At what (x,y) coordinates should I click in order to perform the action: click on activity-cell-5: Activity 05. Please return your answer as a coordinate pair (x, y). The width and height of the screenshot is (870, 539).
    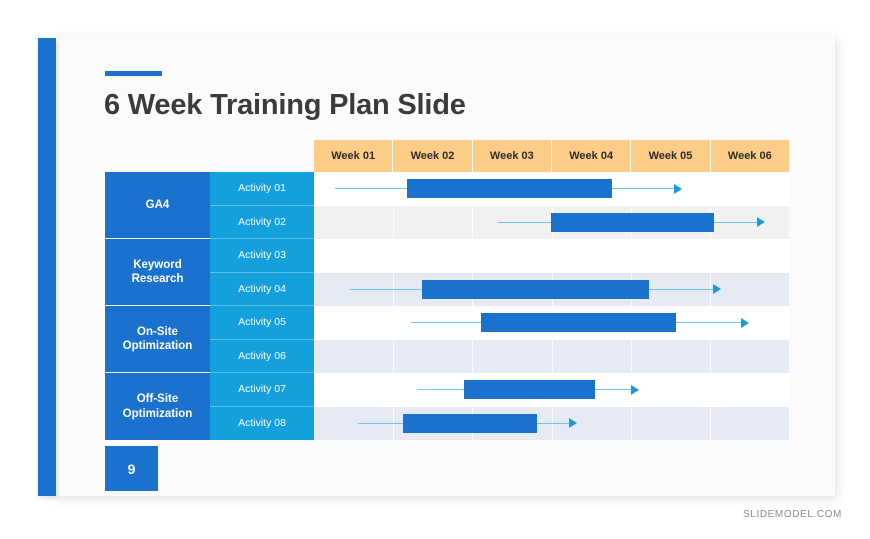
    Looking at the image, I should click on (262, 323).